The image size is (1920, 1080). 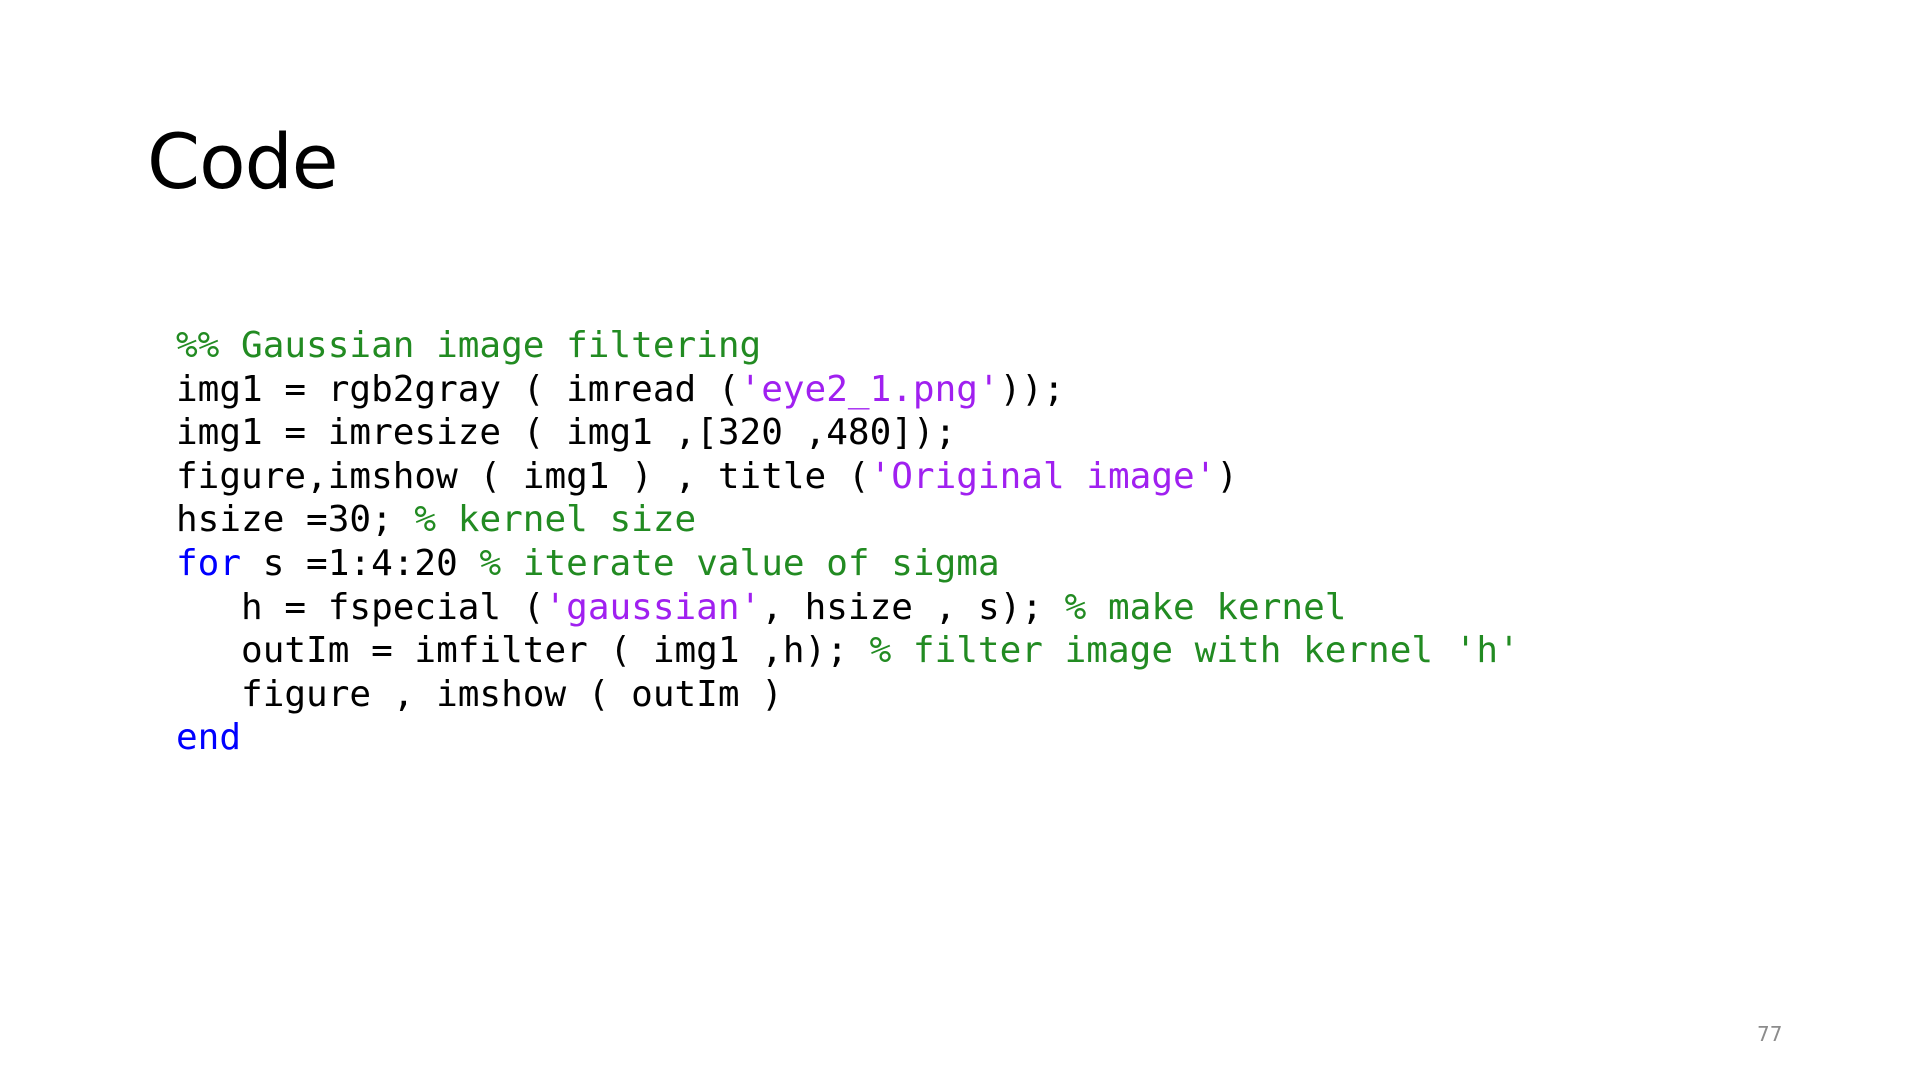 I want to click on code-line: img1 = imresize ( img1 ,[320 ,480]);, so click(x=848, y=433).